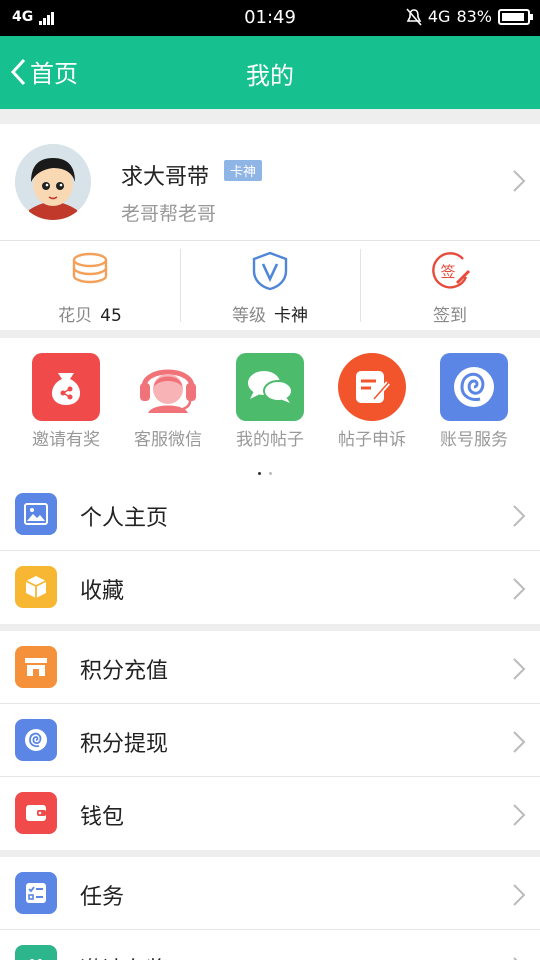  Describe the element at coordinates (270, 18) in the screenshot. I see `status-bar: 4G 01:49 4G 83%` at that location.